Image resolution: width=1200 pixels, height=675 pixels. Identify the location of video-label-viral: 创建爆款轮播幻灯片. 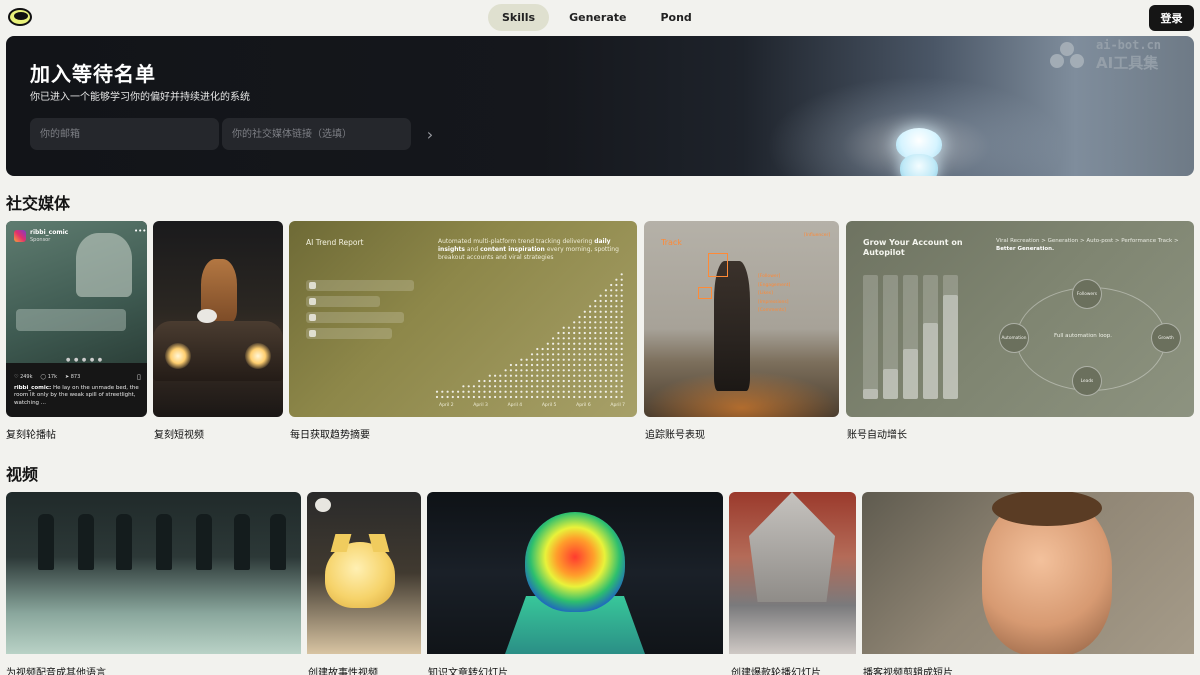
(776, 669).